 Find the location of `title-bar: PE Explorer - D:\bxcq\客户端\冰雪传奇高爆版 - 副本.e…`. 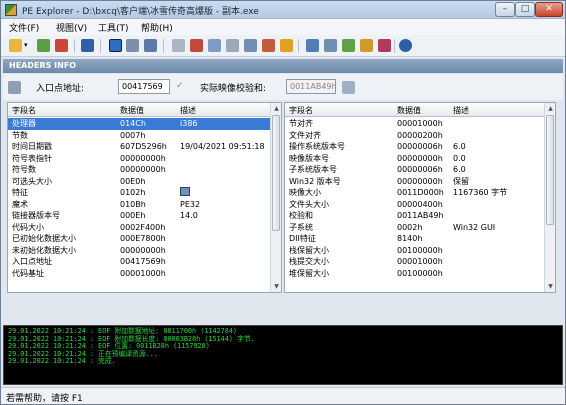

title-bar: PE Explorer - D:\bxcq\客户端\冰雪传奇高爆版 - 副本.e… is located at coordinates (283, 10).